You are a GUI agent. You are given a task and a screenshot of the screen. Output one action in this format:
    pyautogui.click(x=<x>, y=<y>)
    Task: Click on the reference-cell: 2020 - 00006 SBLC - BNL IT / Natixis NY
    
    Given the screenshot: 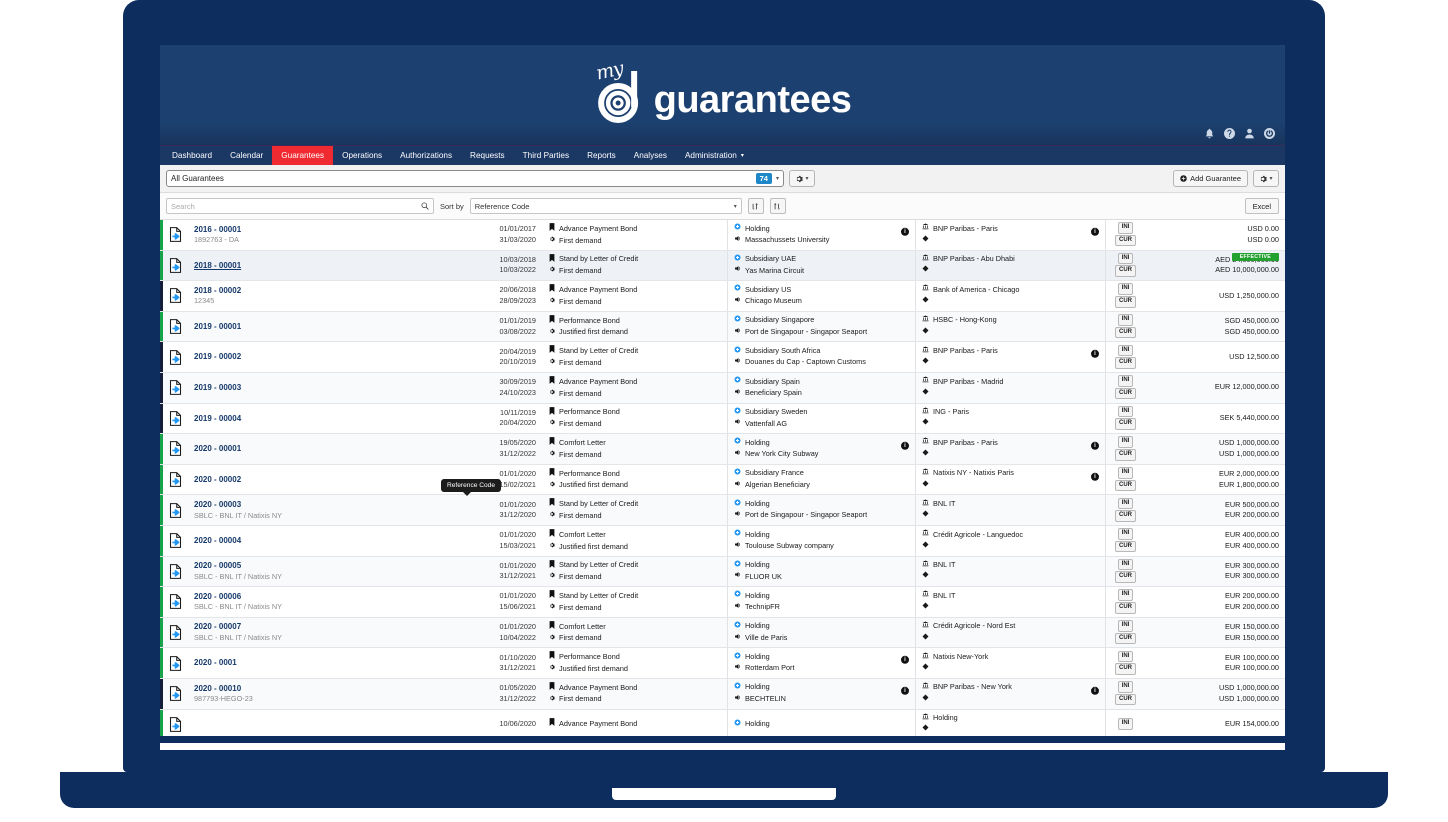 What is the action you would take?
    pyautogui.click(x=319, y=602)
    